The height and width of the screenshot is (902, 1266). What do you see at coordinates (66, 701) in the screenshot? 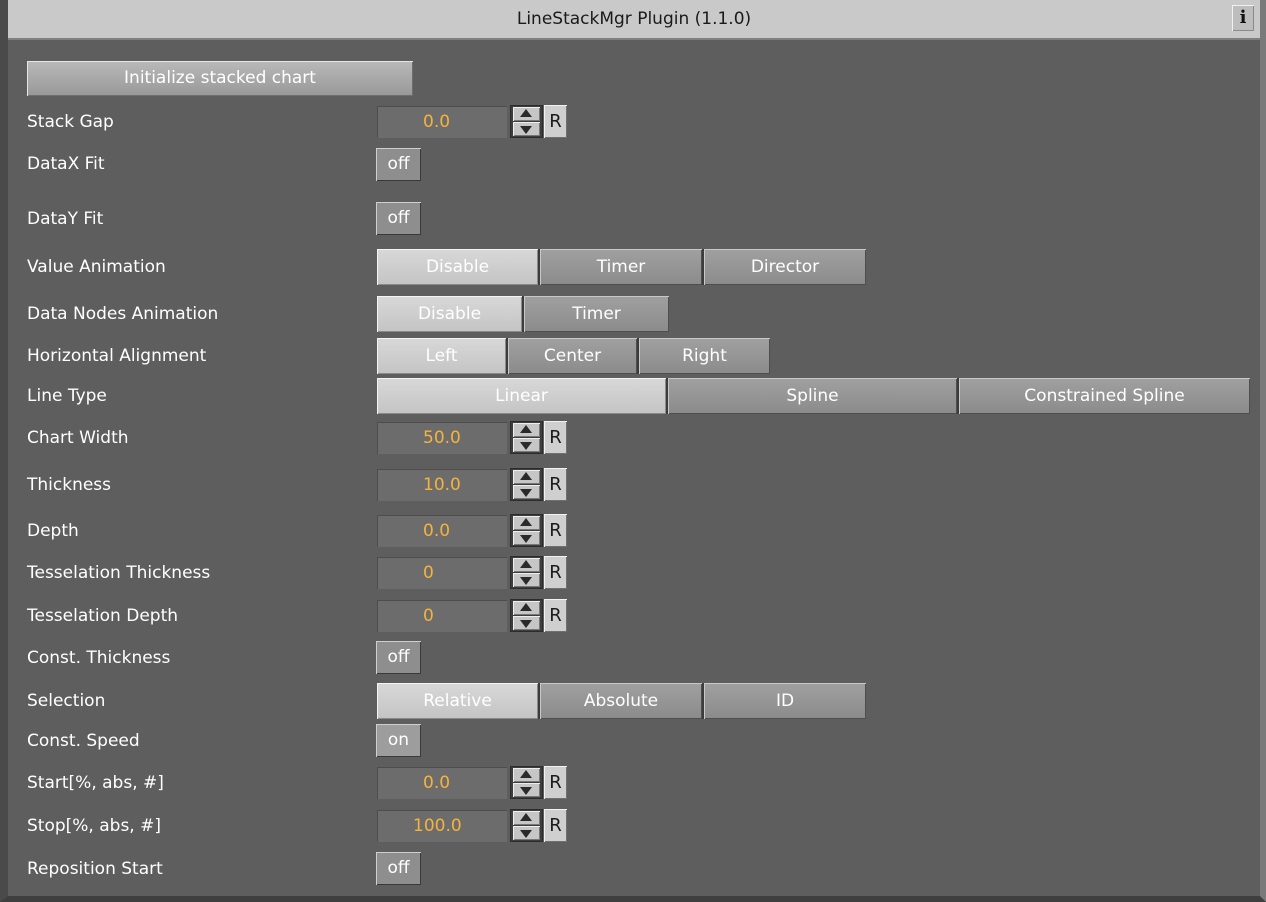
I see `selection-label: Selection` at bounding box center [66, 701].